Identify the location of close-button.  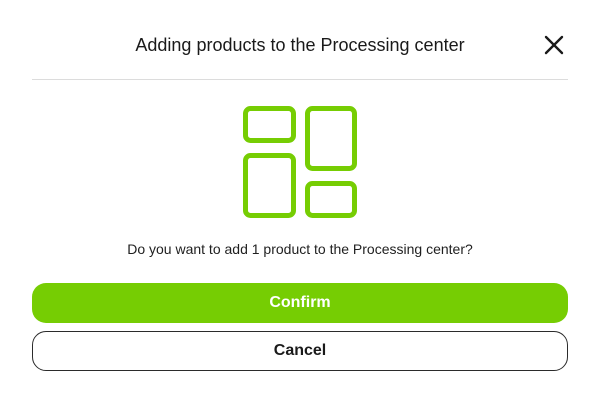
(554, 45).